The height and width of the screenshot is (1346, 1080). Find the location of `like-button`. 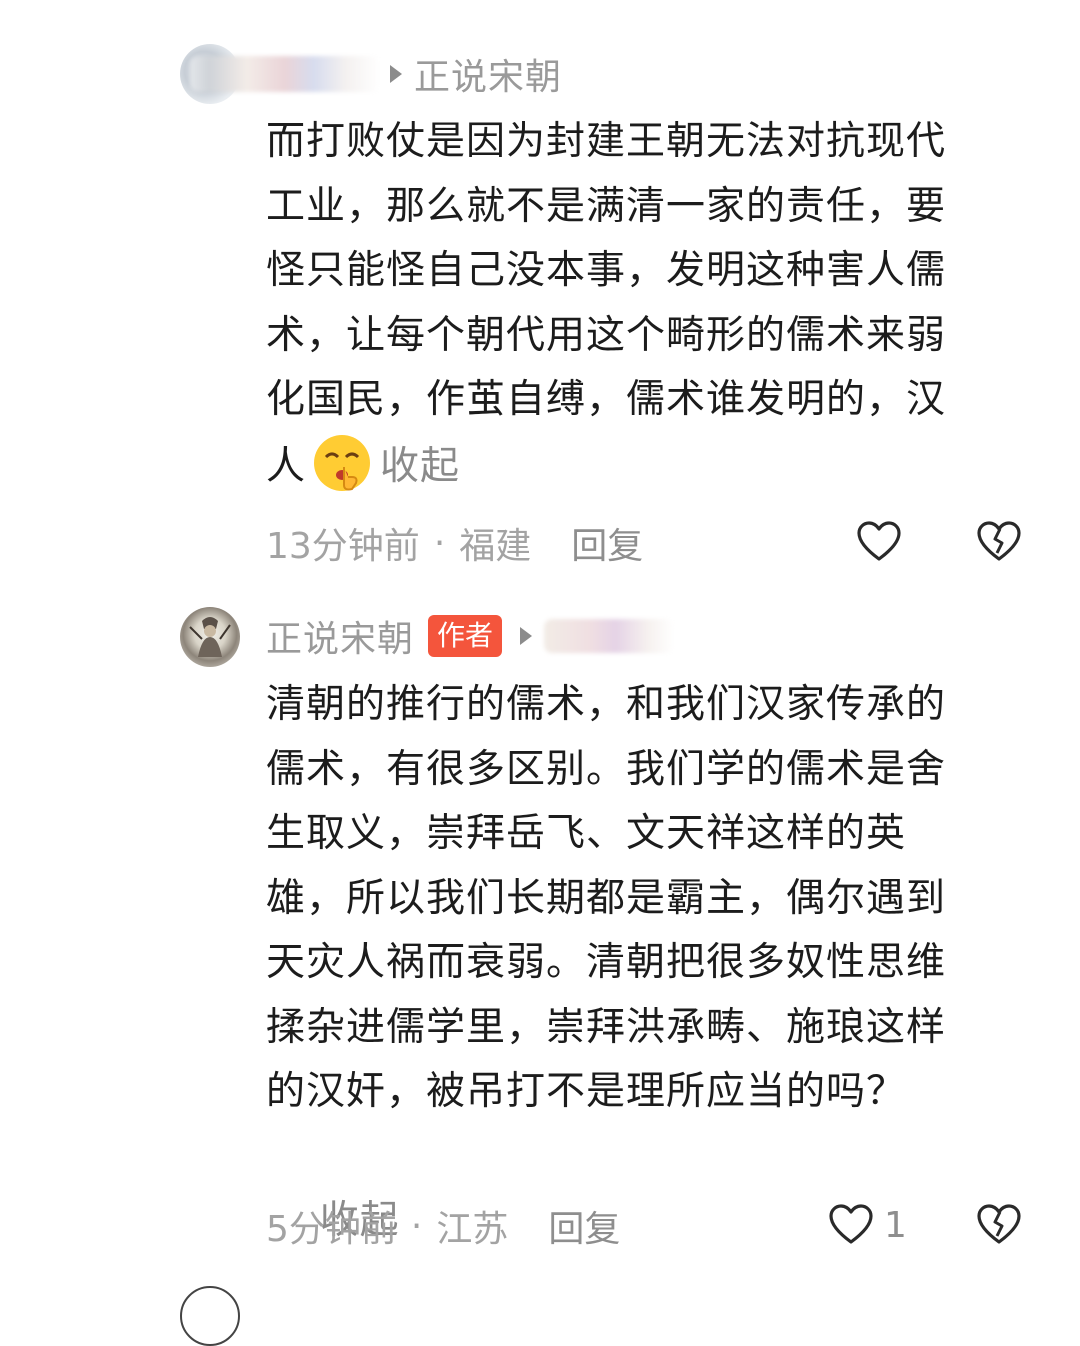

like-button is located at coordinates (884, 542).